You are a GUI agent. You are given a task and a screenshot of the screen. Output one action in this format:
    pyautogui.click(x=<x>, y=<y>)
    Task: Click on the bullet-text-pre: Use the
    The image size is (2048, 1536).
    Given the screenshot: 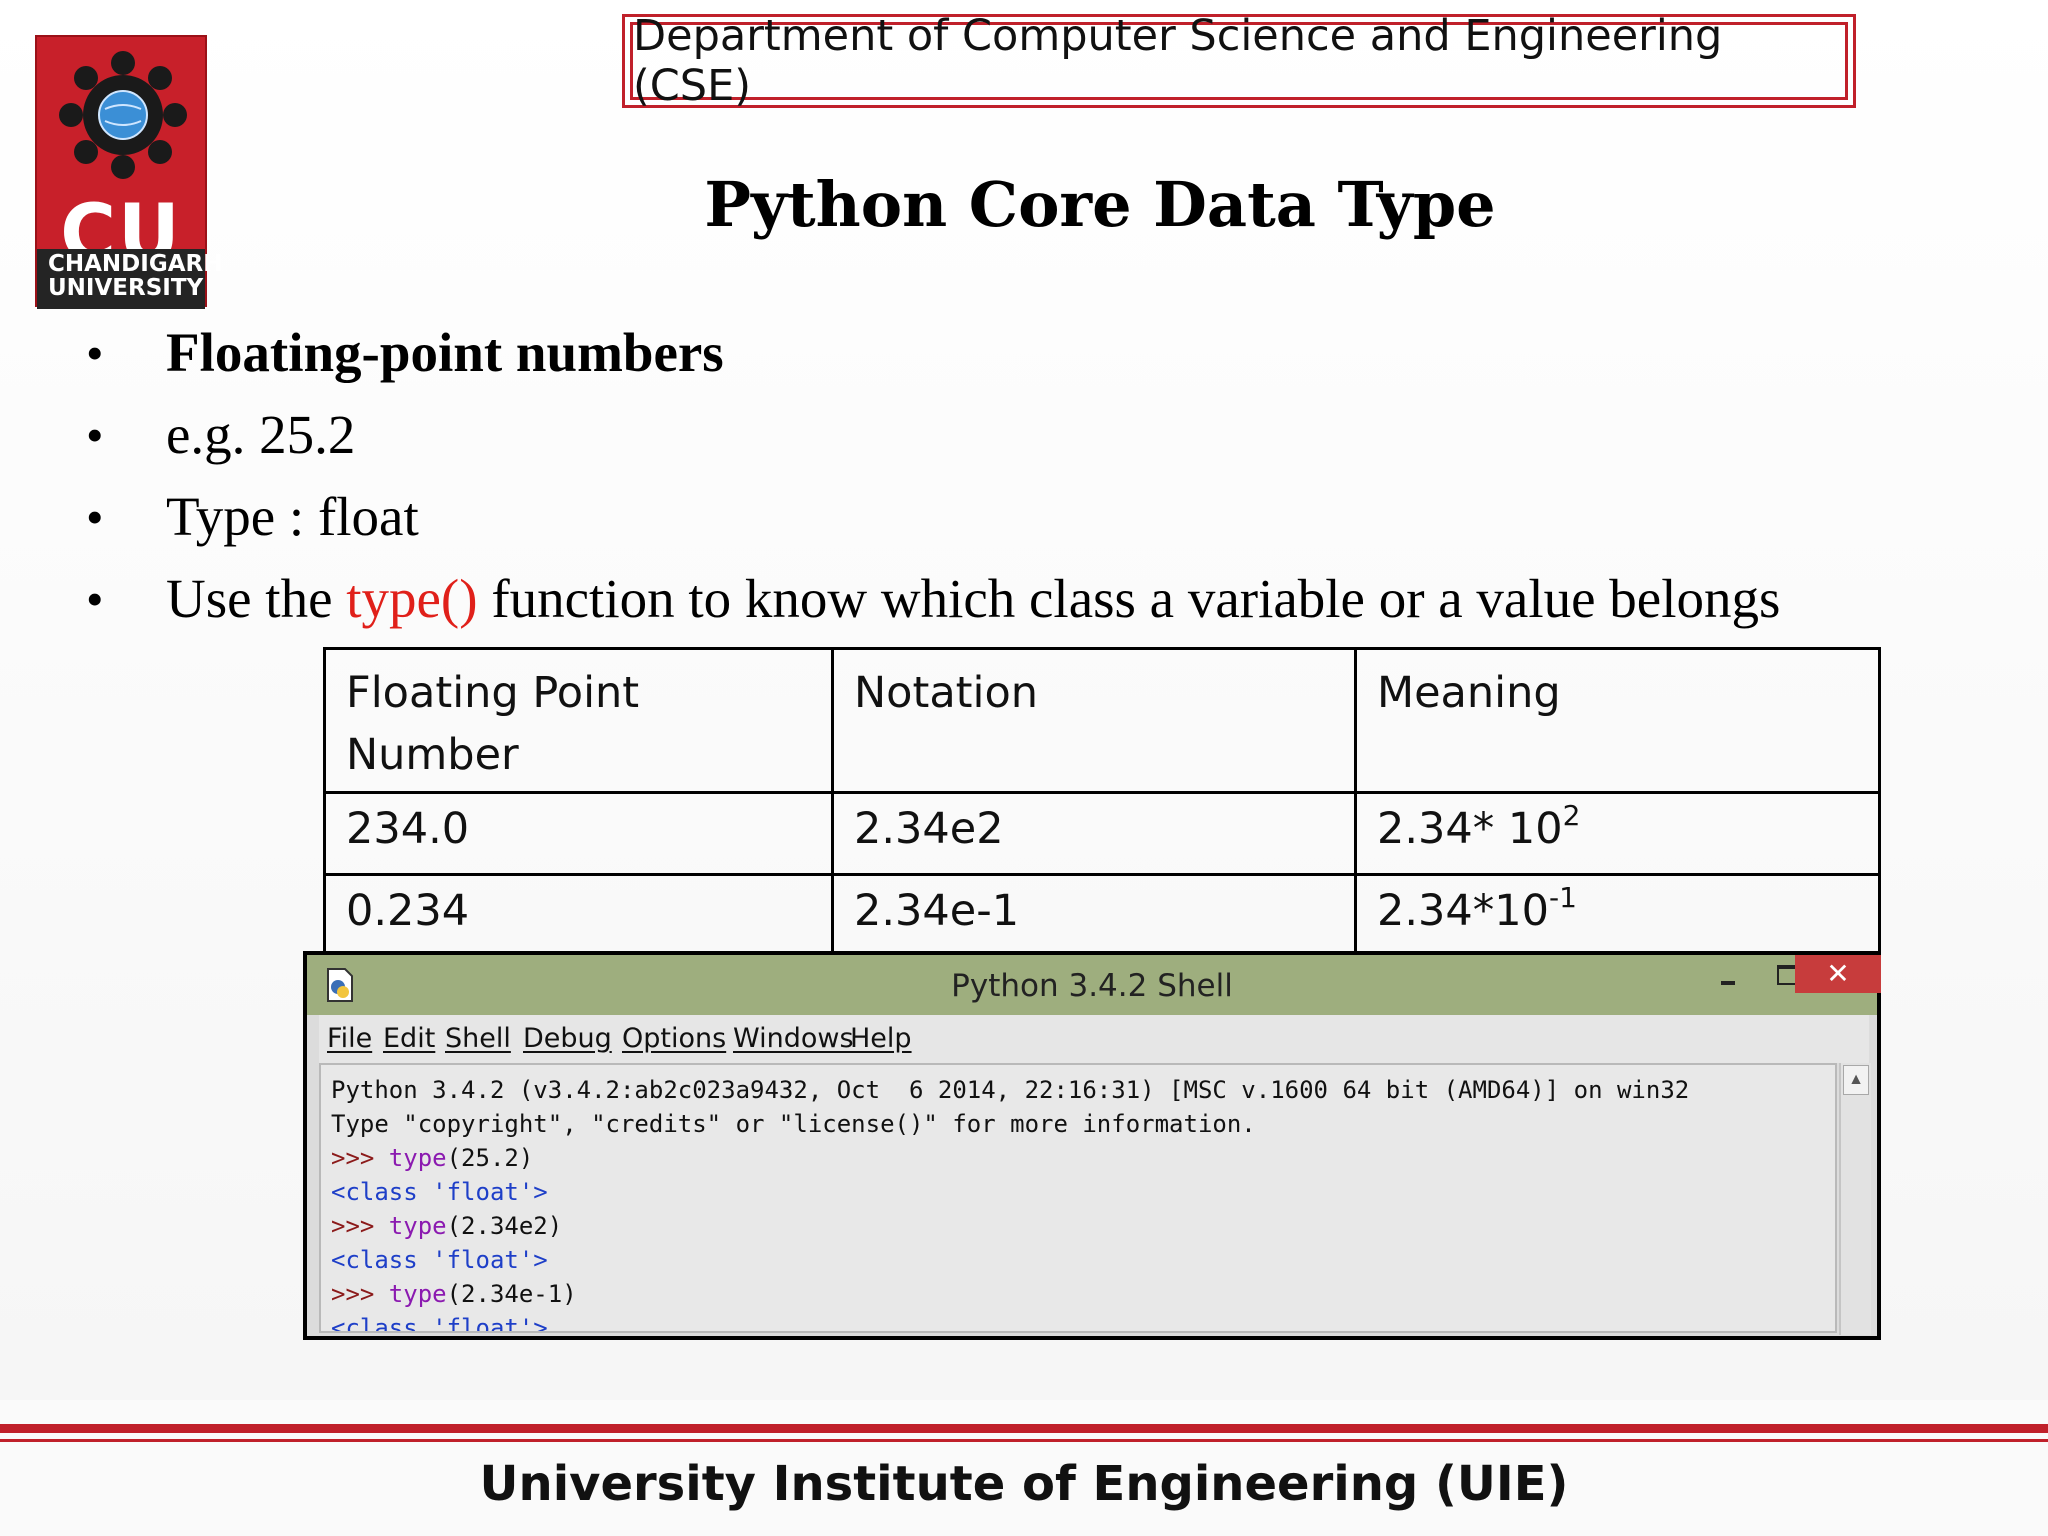 What is the action you would take?
    pyautogui.click(x=256, y=598)
    